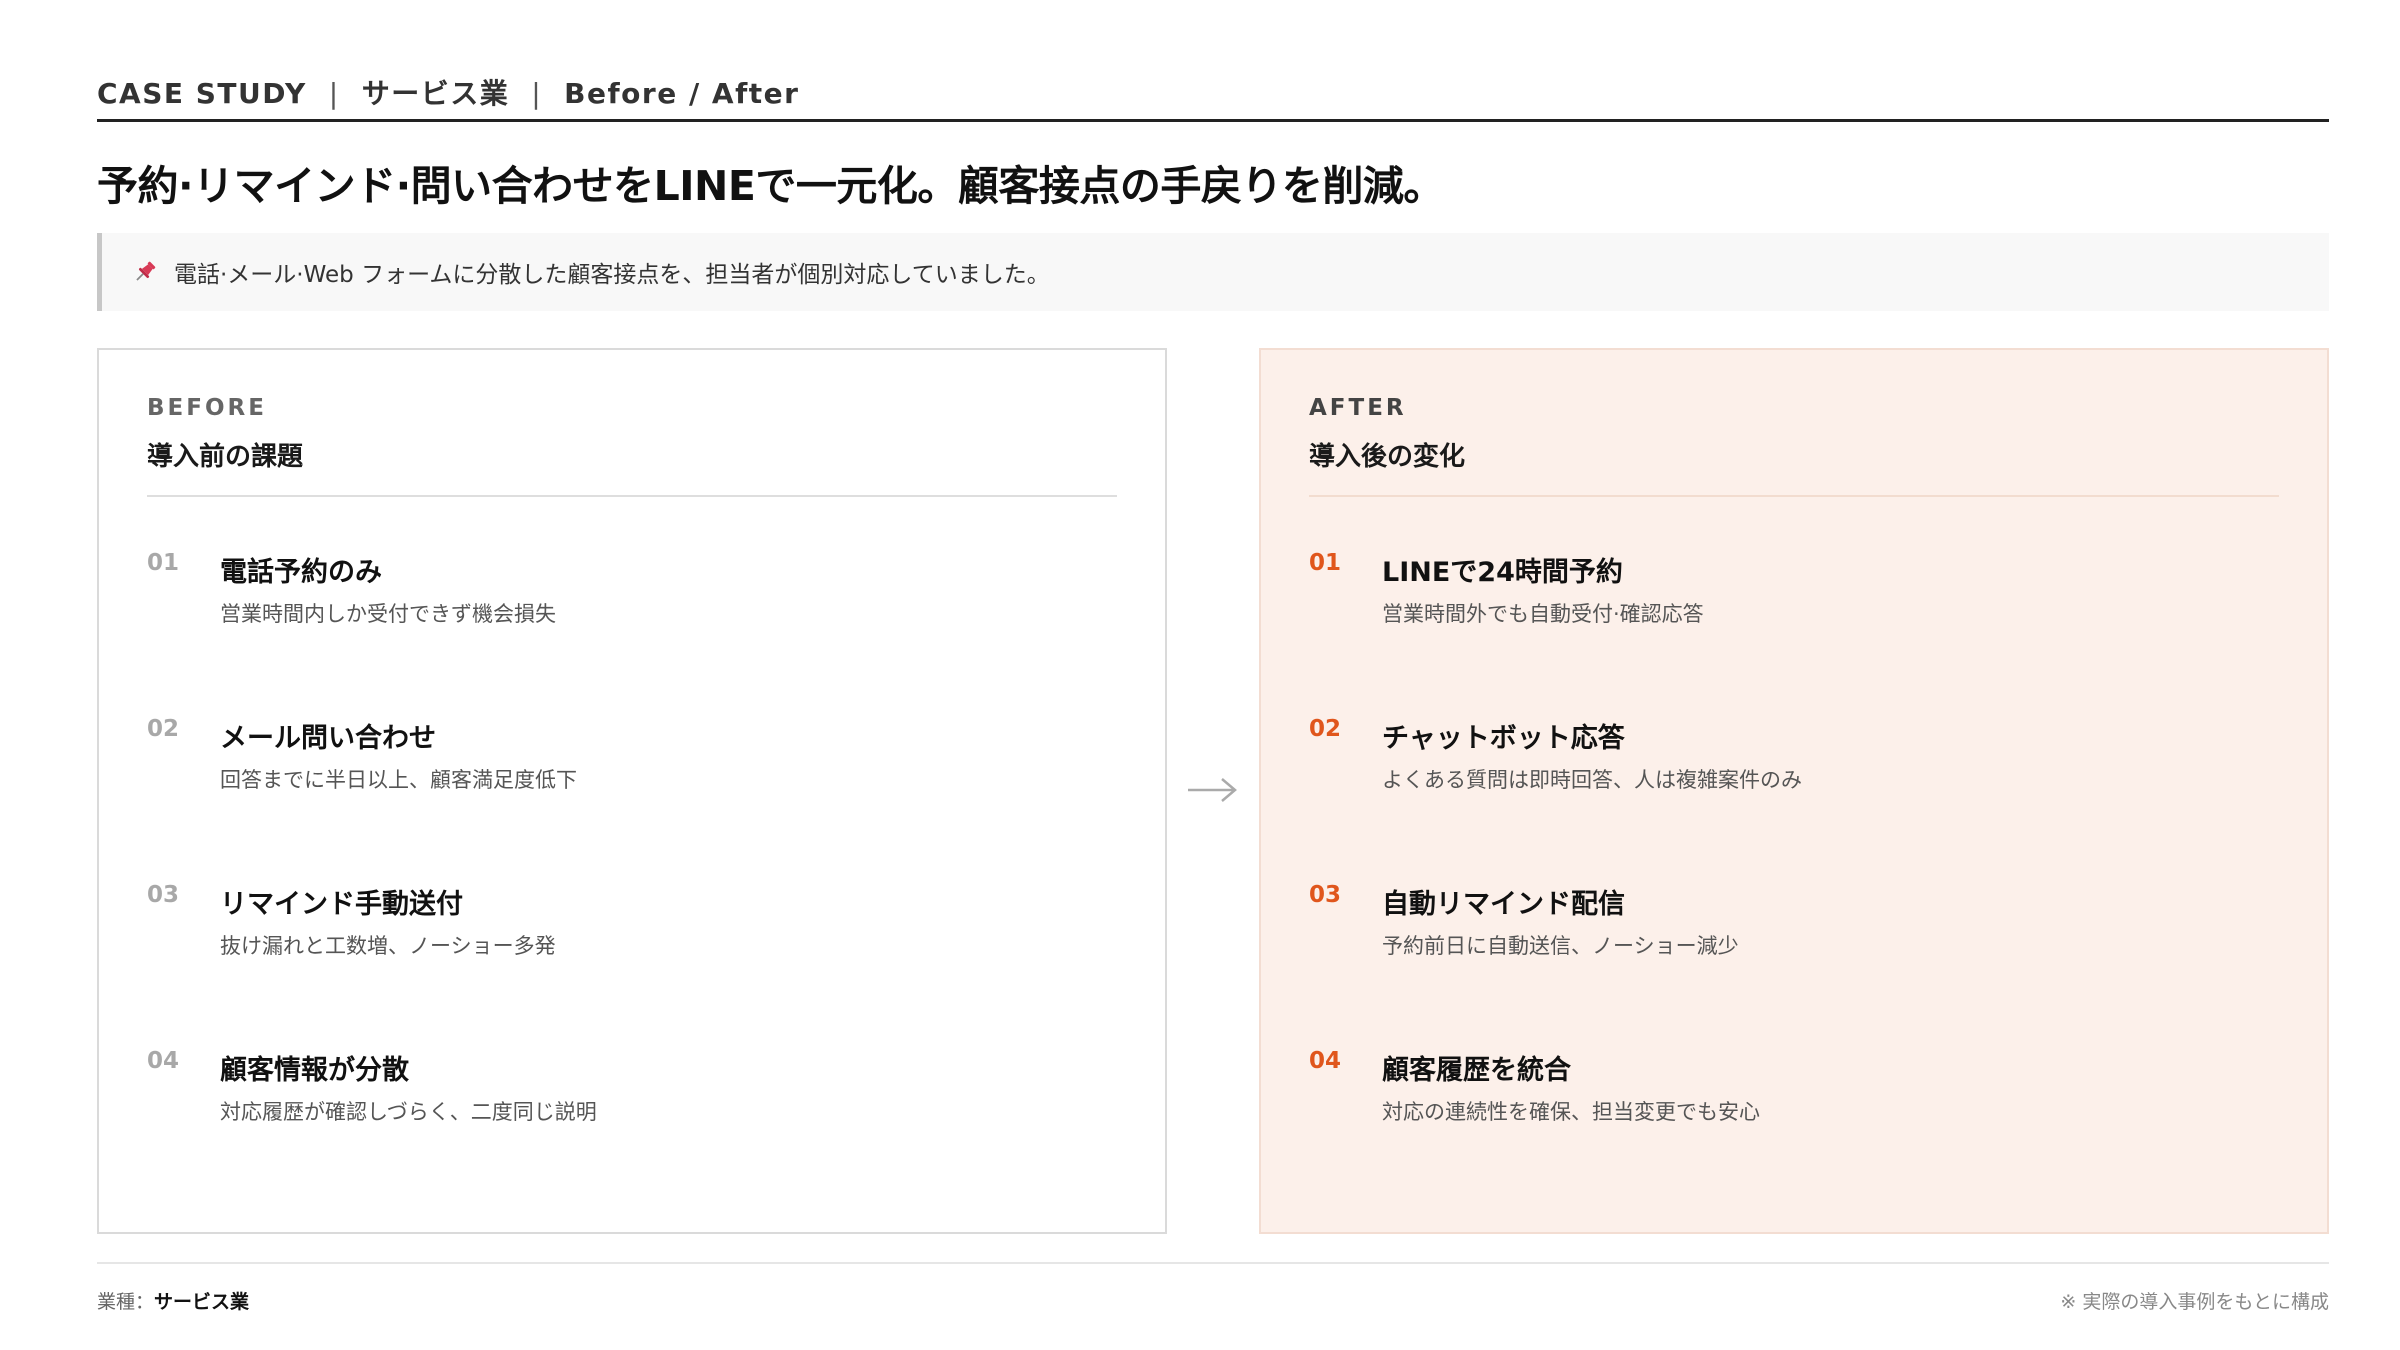  What do you see at coordinates (632, 799) in the screenshot?
I see `before-item: 02 メール問い合わせ 回答までに半日以上、顧客満足度低下` at bounding box center [632, 799].